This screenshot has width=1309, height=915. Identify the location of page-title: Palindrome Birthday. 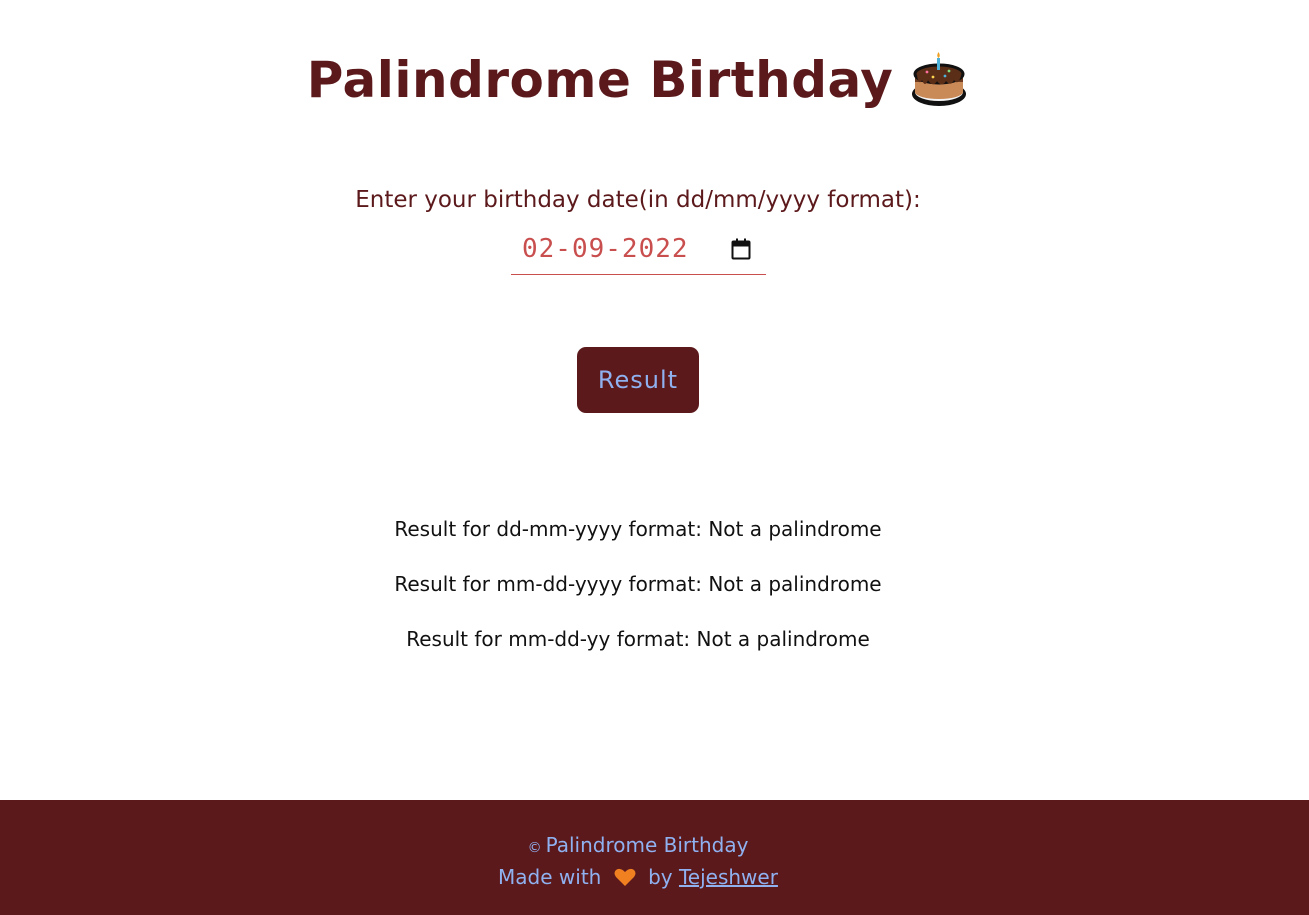
(638, 80).